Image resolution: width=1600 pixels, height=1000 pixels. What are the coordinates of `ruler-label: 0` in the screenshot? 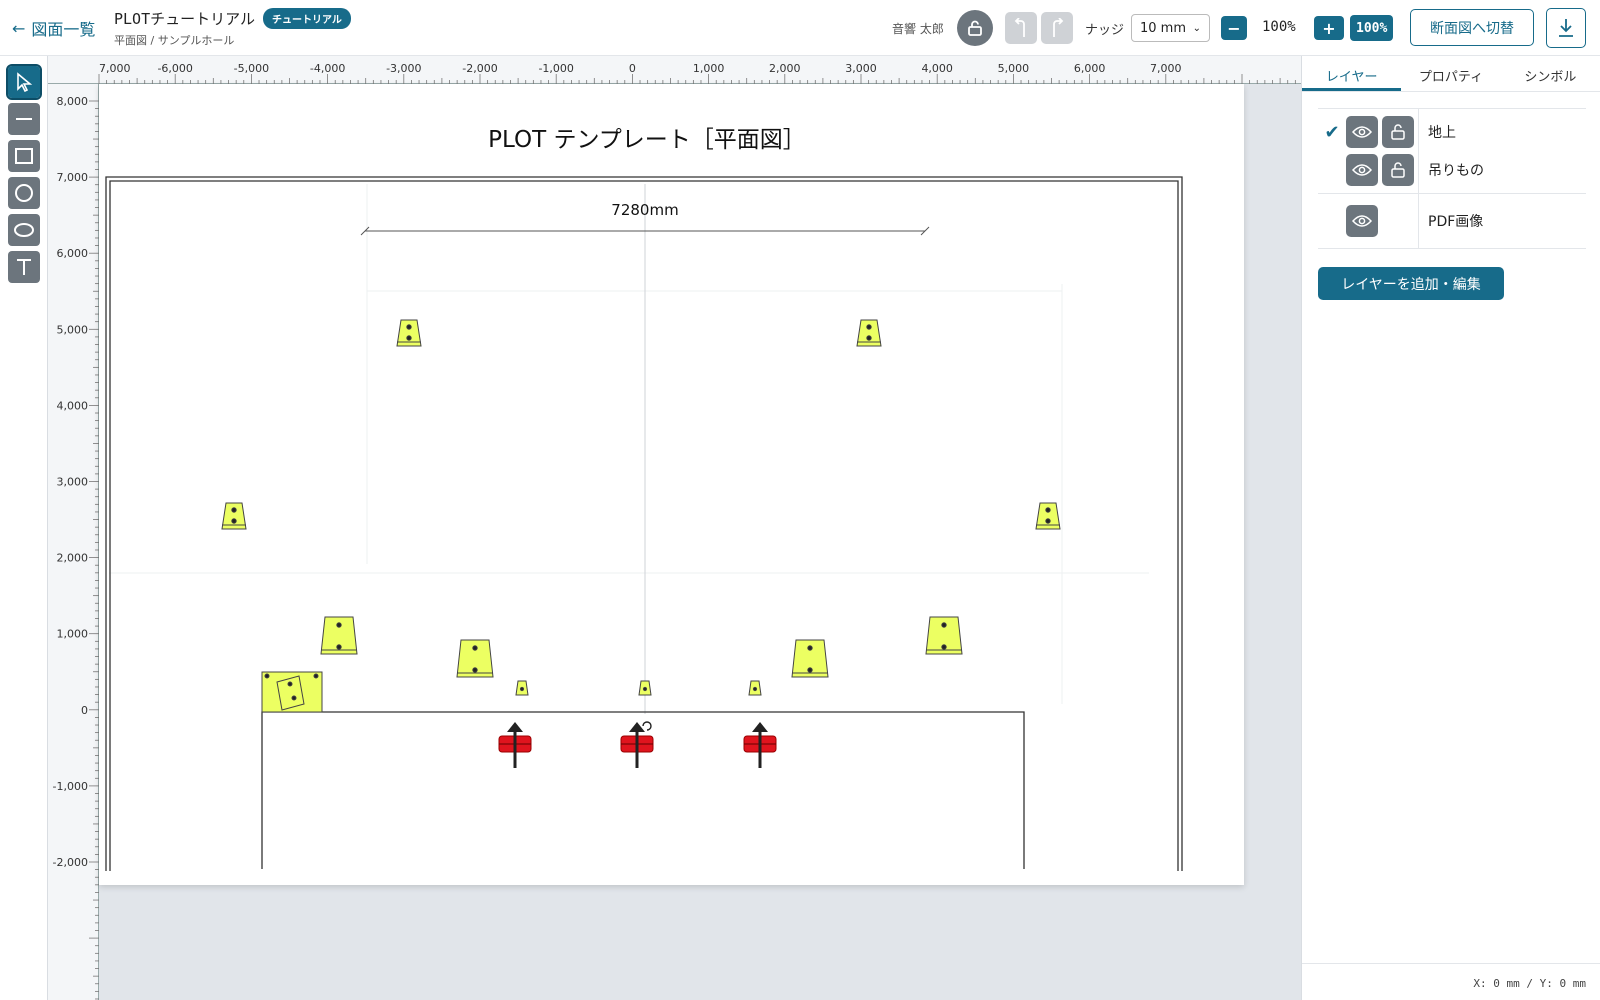 It's located at (84, 710).